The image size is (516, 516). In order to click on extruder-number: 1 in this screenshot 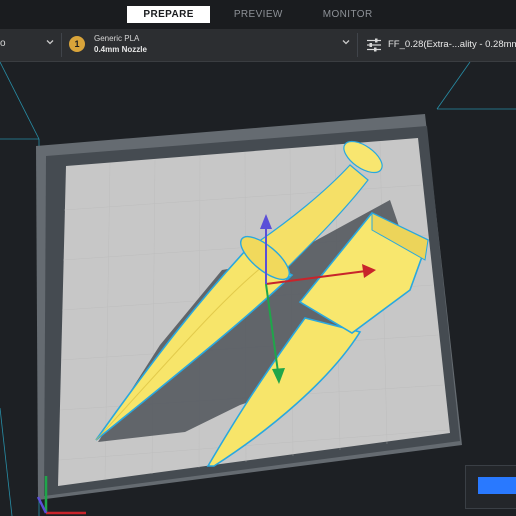, I will do `click(77, 44)`.